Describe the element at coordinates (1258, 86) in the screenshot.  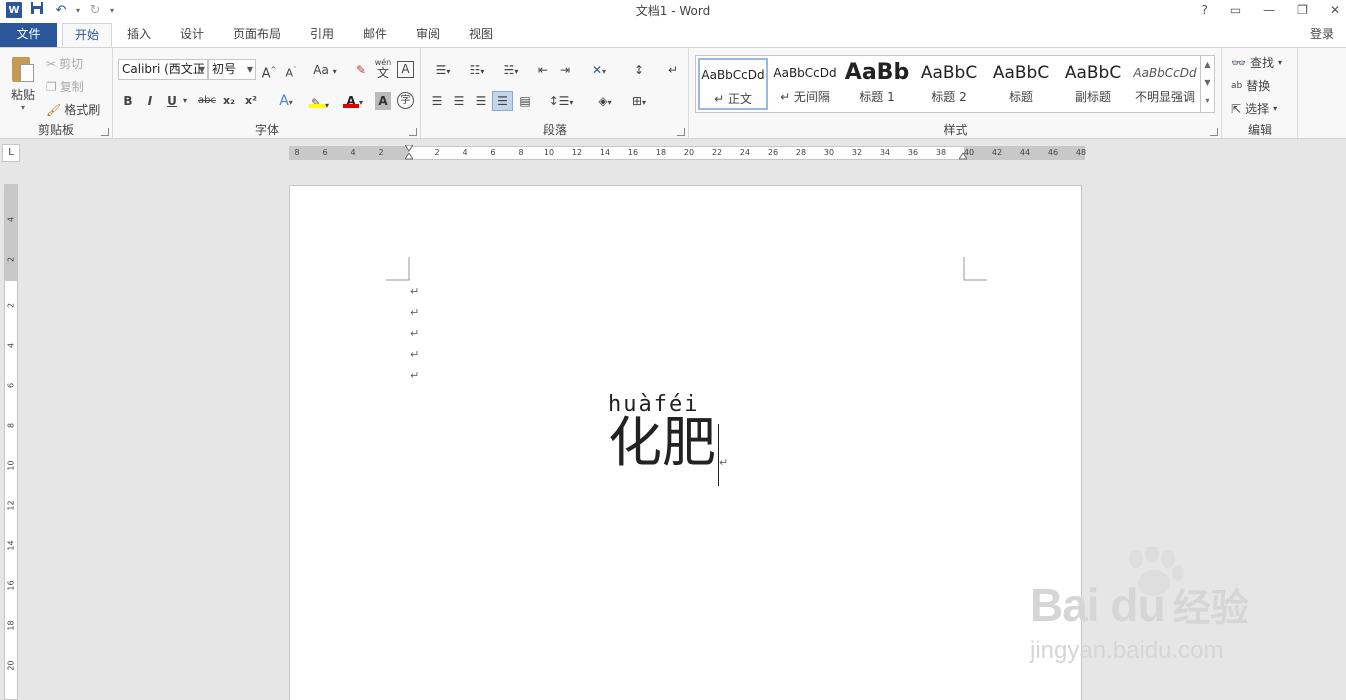
I see `replace-label: 替换` at that location.